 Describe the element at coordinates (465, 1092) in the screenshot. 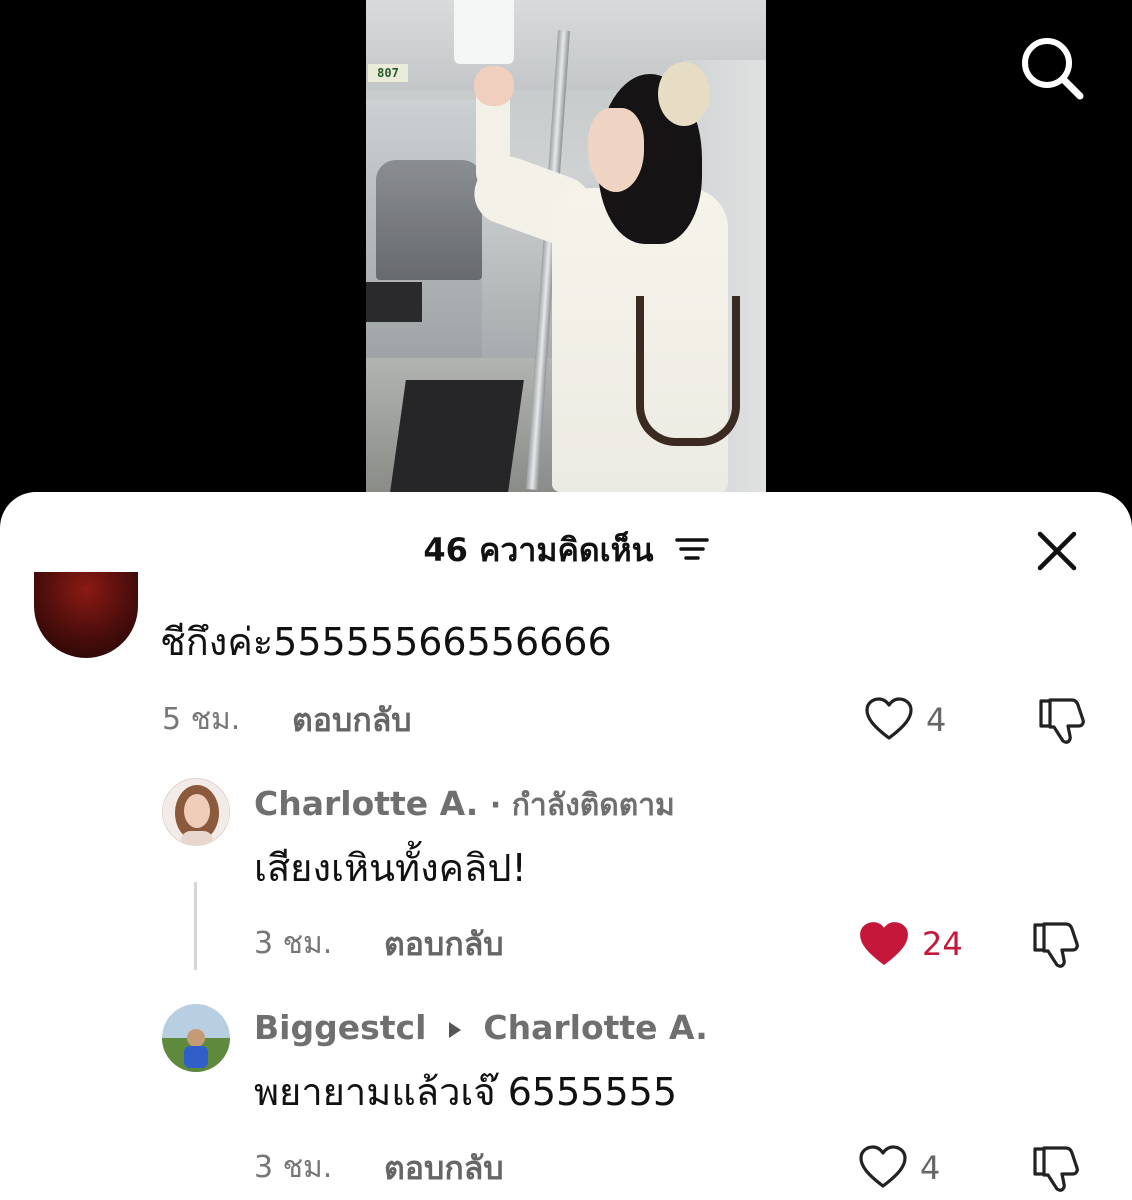

I see `comment-text: พยายามแล้วเจ๊ 6555555` at that location.